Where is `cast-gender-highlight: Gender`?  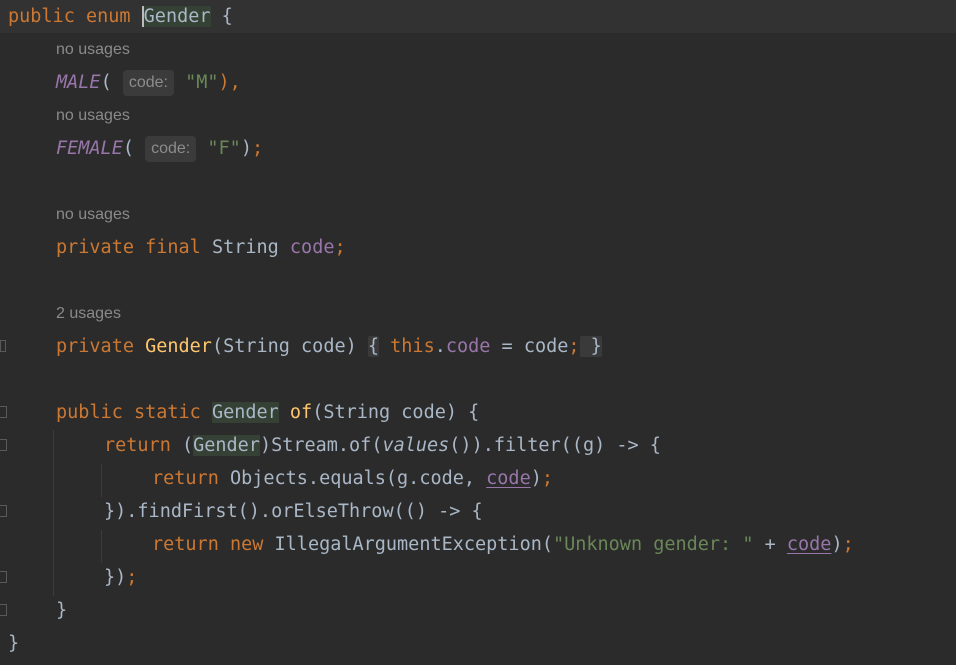 cast-gender-highlight: Gender is located at coordinates (226, 445).